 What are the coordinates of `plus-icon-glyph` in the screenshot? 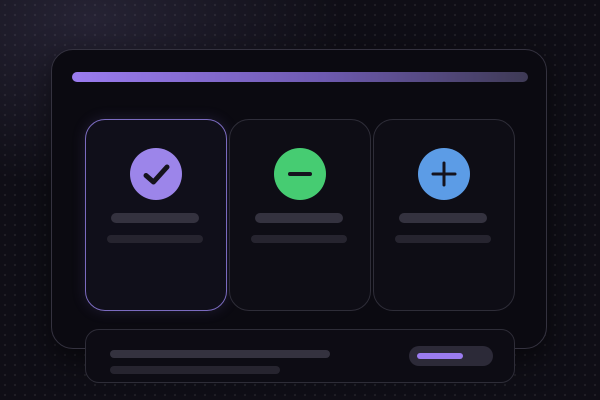 It's located at (444, 174).